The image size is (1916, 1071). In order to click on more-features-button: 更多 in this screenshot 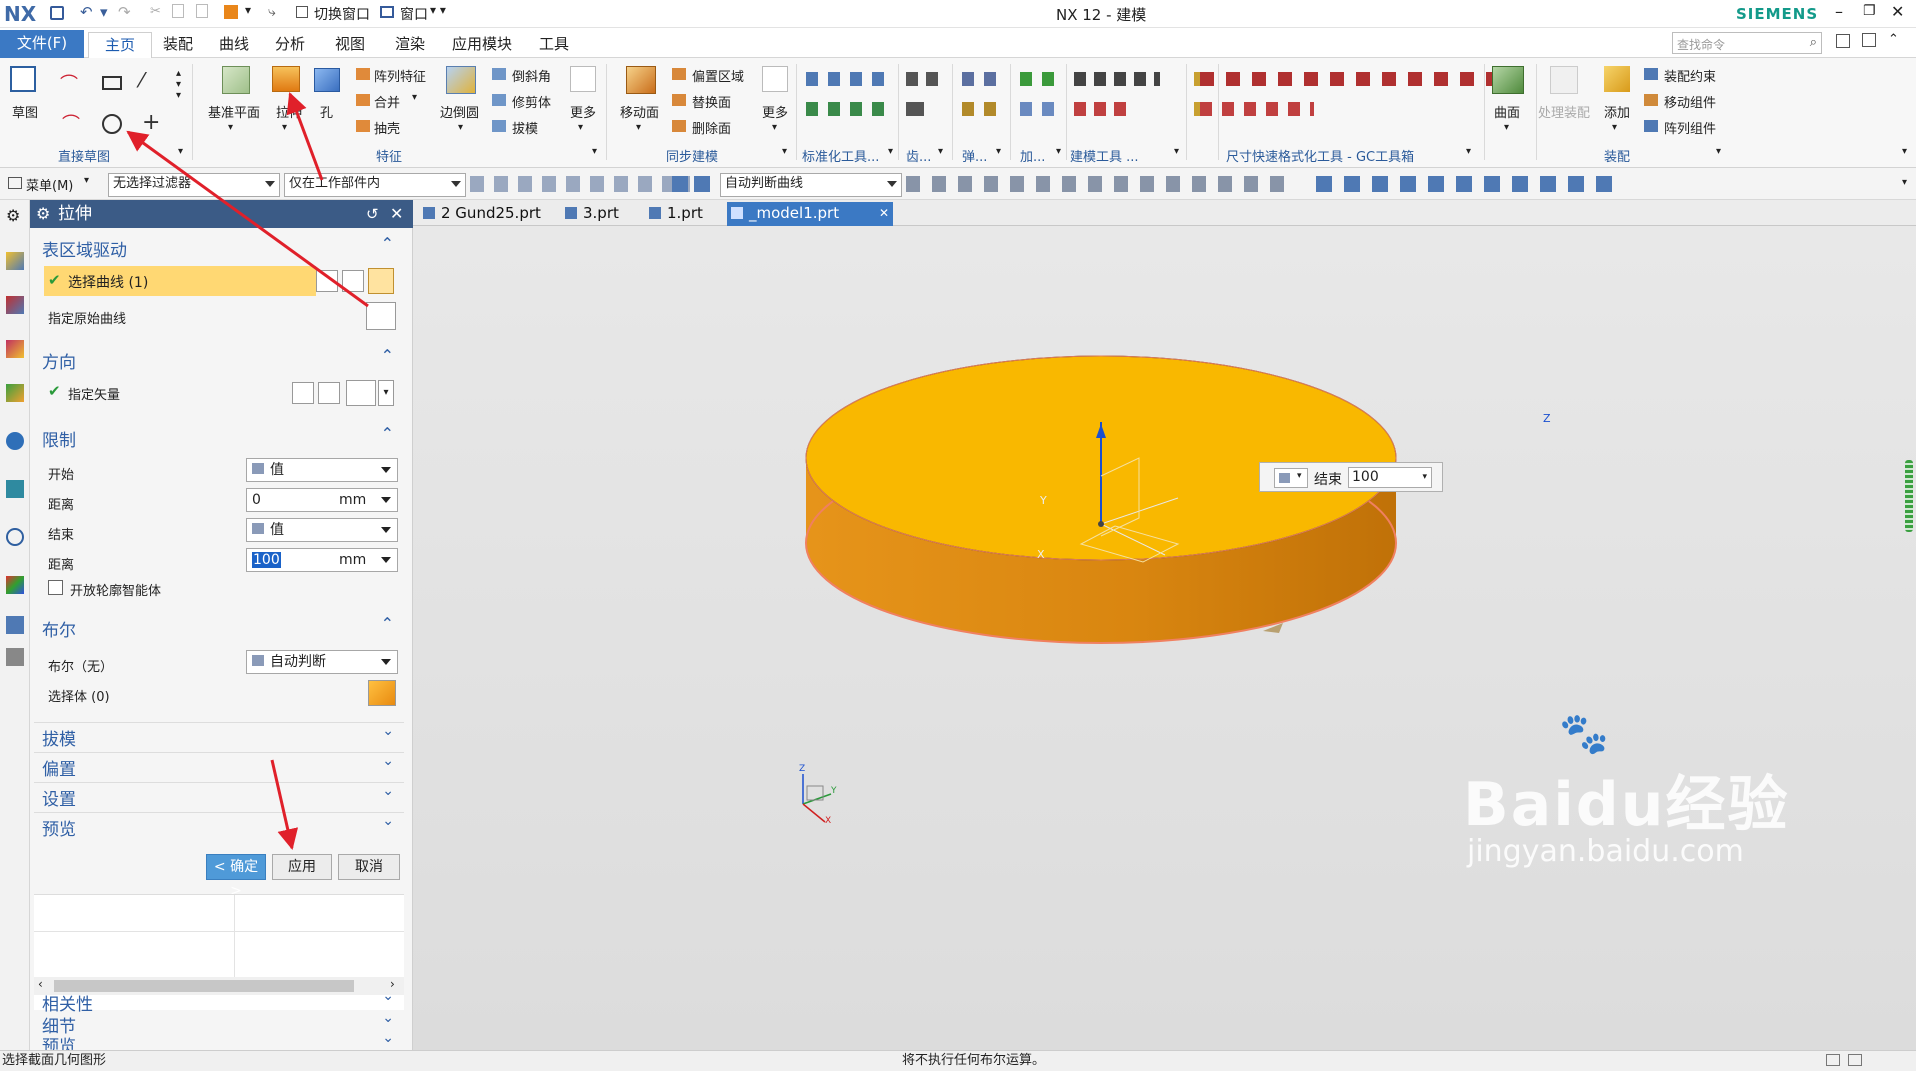, I will do `click(583, 111)`.